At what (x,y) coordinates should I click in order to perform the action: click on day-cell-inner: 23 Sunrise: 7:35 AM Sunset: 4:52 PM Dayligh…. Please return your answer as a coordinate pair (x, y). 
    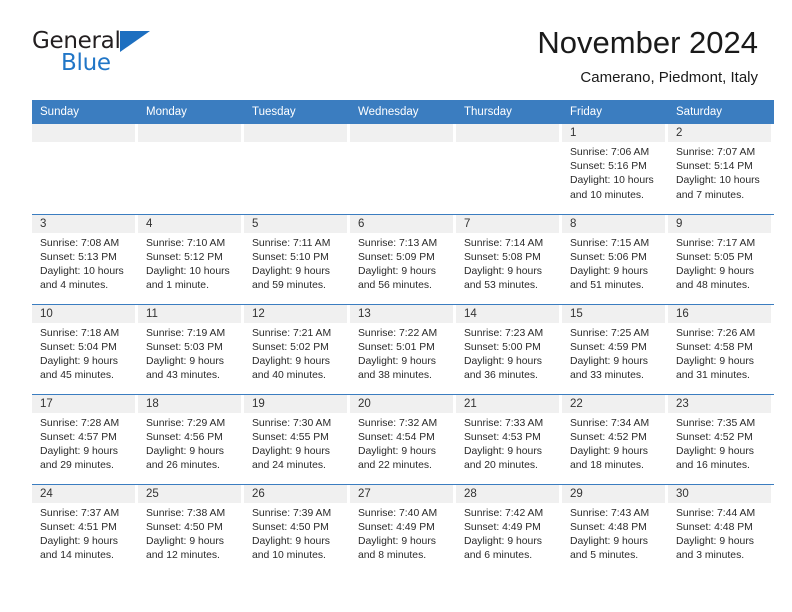
    Looking at the image, I should click on (721, 439).